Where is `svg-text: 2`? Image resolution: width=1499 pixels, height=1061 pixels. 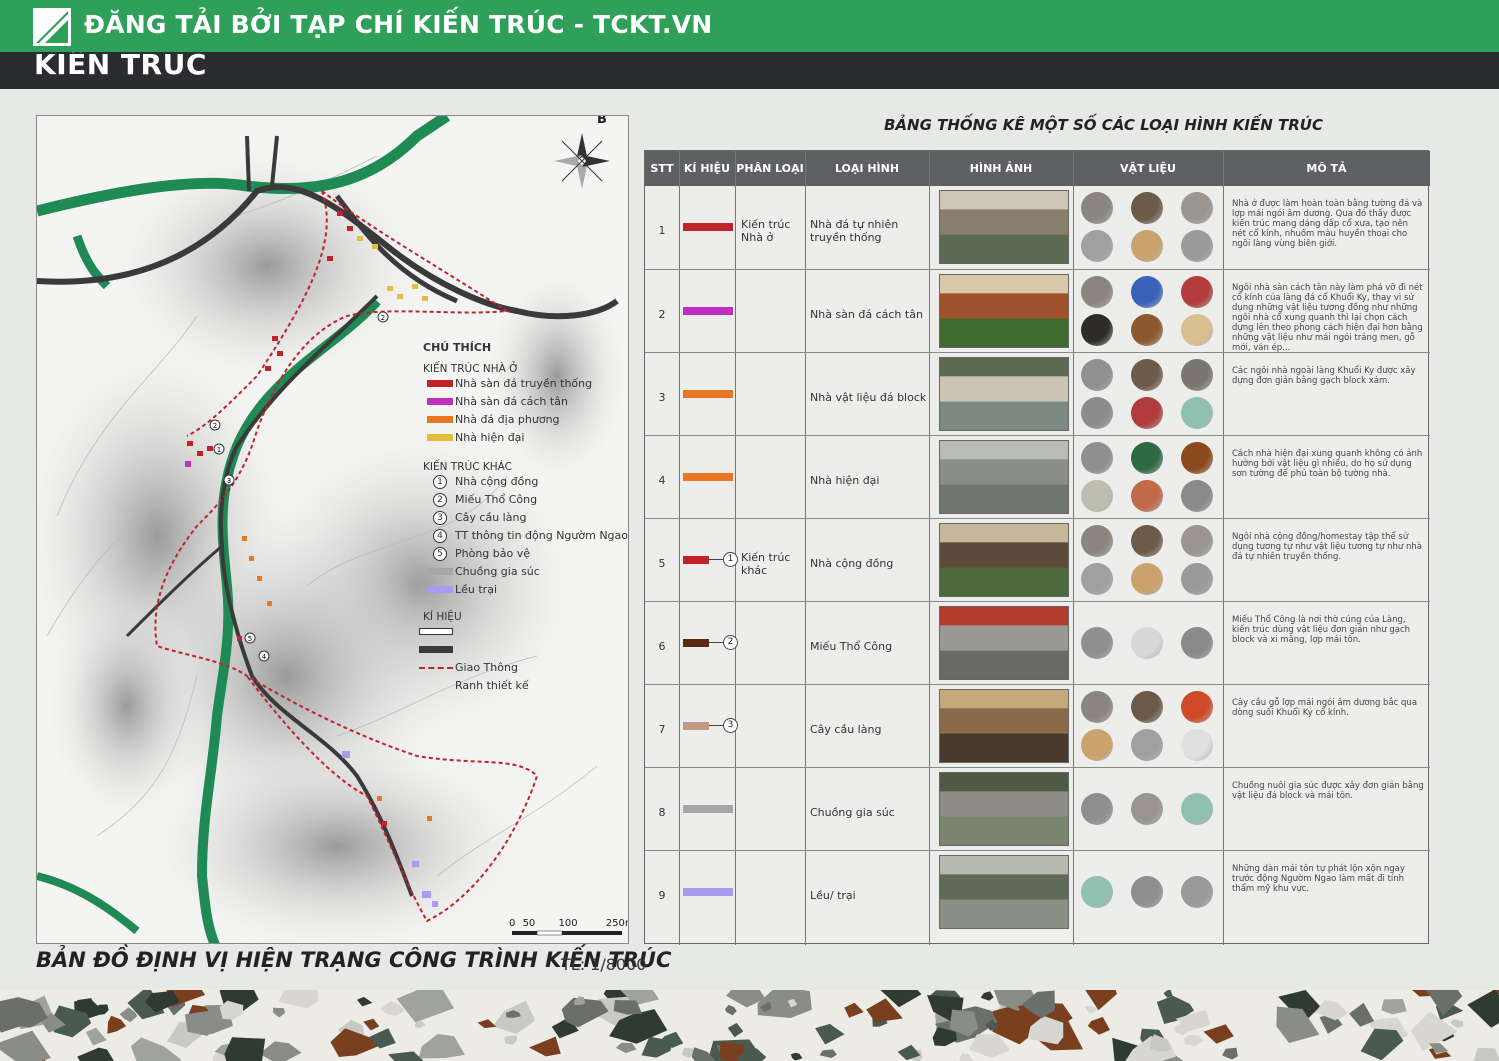
svg-text: 2 is located at coordinates (383, 318).